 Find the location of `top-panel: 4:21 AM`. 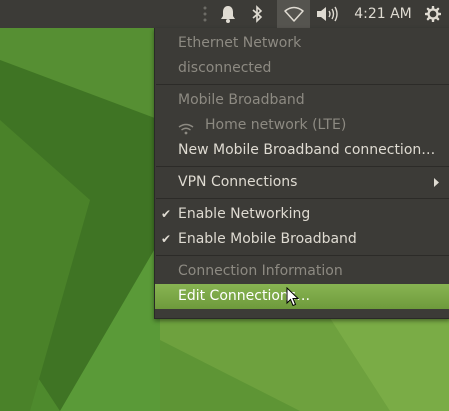

top-panel: 4:21 AM is located at coordinates (224, 14).